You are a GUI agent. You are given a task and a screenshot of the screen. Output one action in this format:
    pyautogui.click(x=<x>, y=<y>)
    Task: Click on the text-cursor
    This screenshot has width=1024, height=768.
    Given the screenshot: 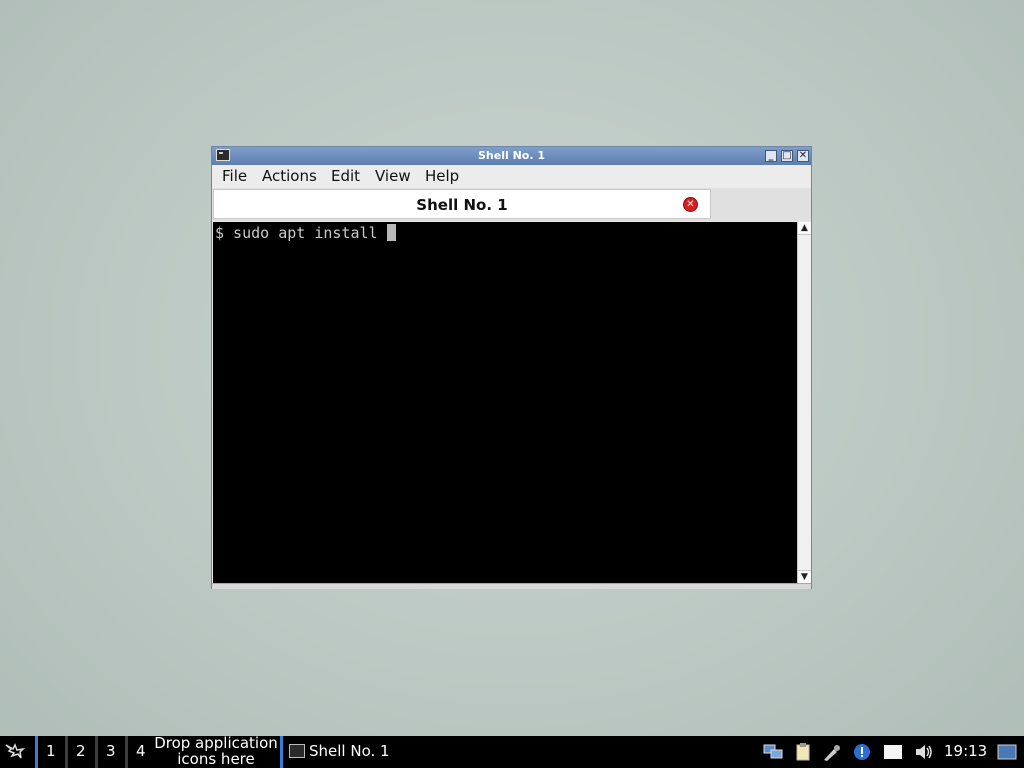 What is the action you would take?
    pyautogui.click(x=391, y=232)
    